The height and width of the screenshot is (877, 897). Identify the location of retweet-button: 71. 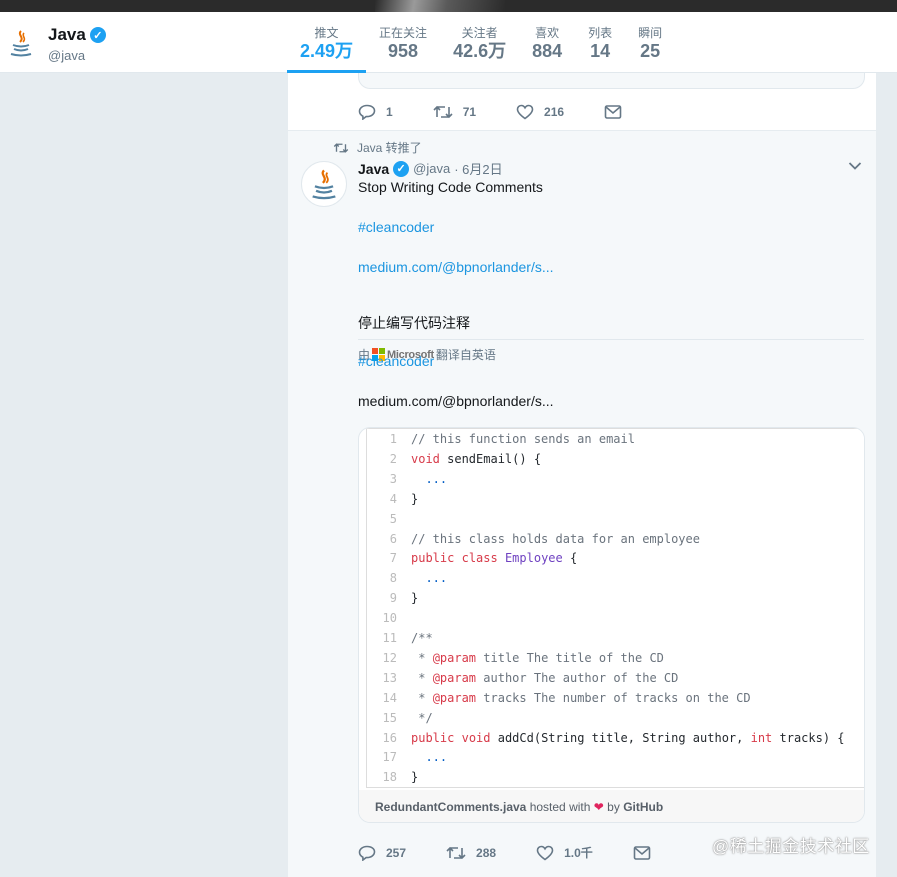
(454, 112).